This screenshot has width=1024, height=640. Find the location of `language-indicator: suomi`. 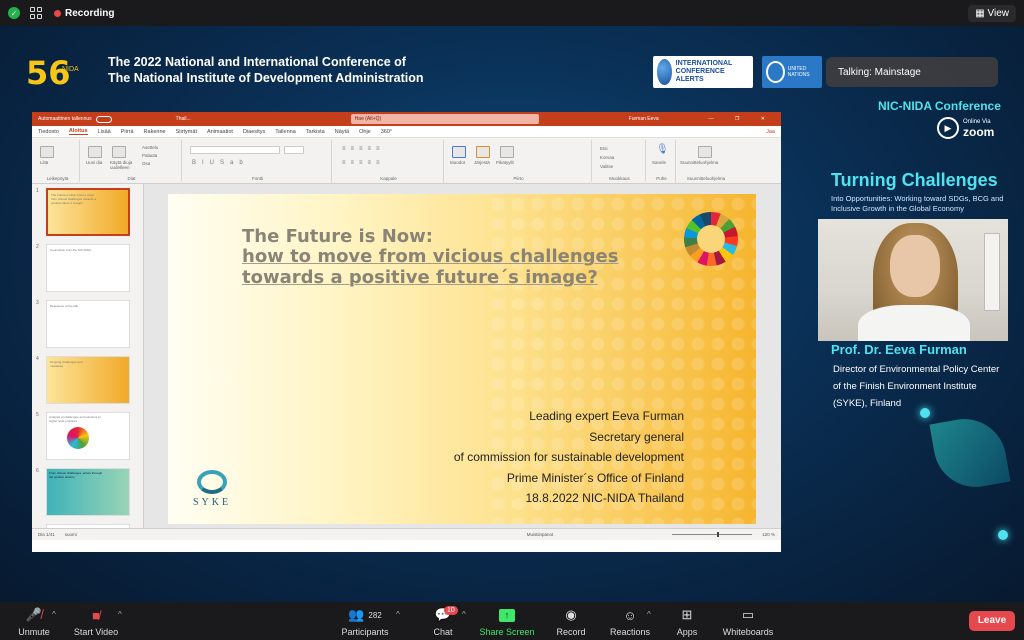

language-indicator: suomi is located at coordinates (71, 534).